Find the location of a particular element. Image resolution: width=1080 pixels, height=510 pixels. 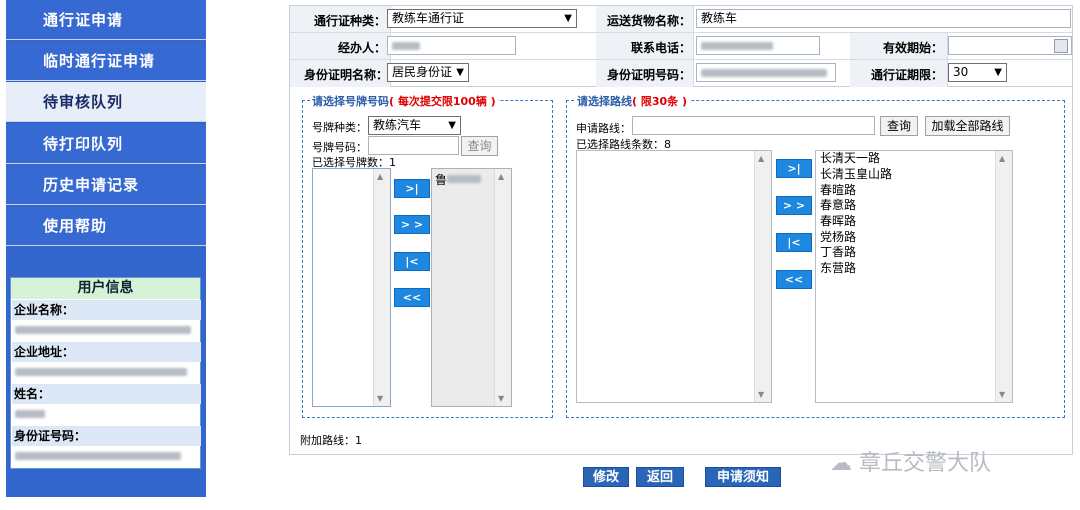

route-item: 春暄路 is located at coordinates (838, 191).